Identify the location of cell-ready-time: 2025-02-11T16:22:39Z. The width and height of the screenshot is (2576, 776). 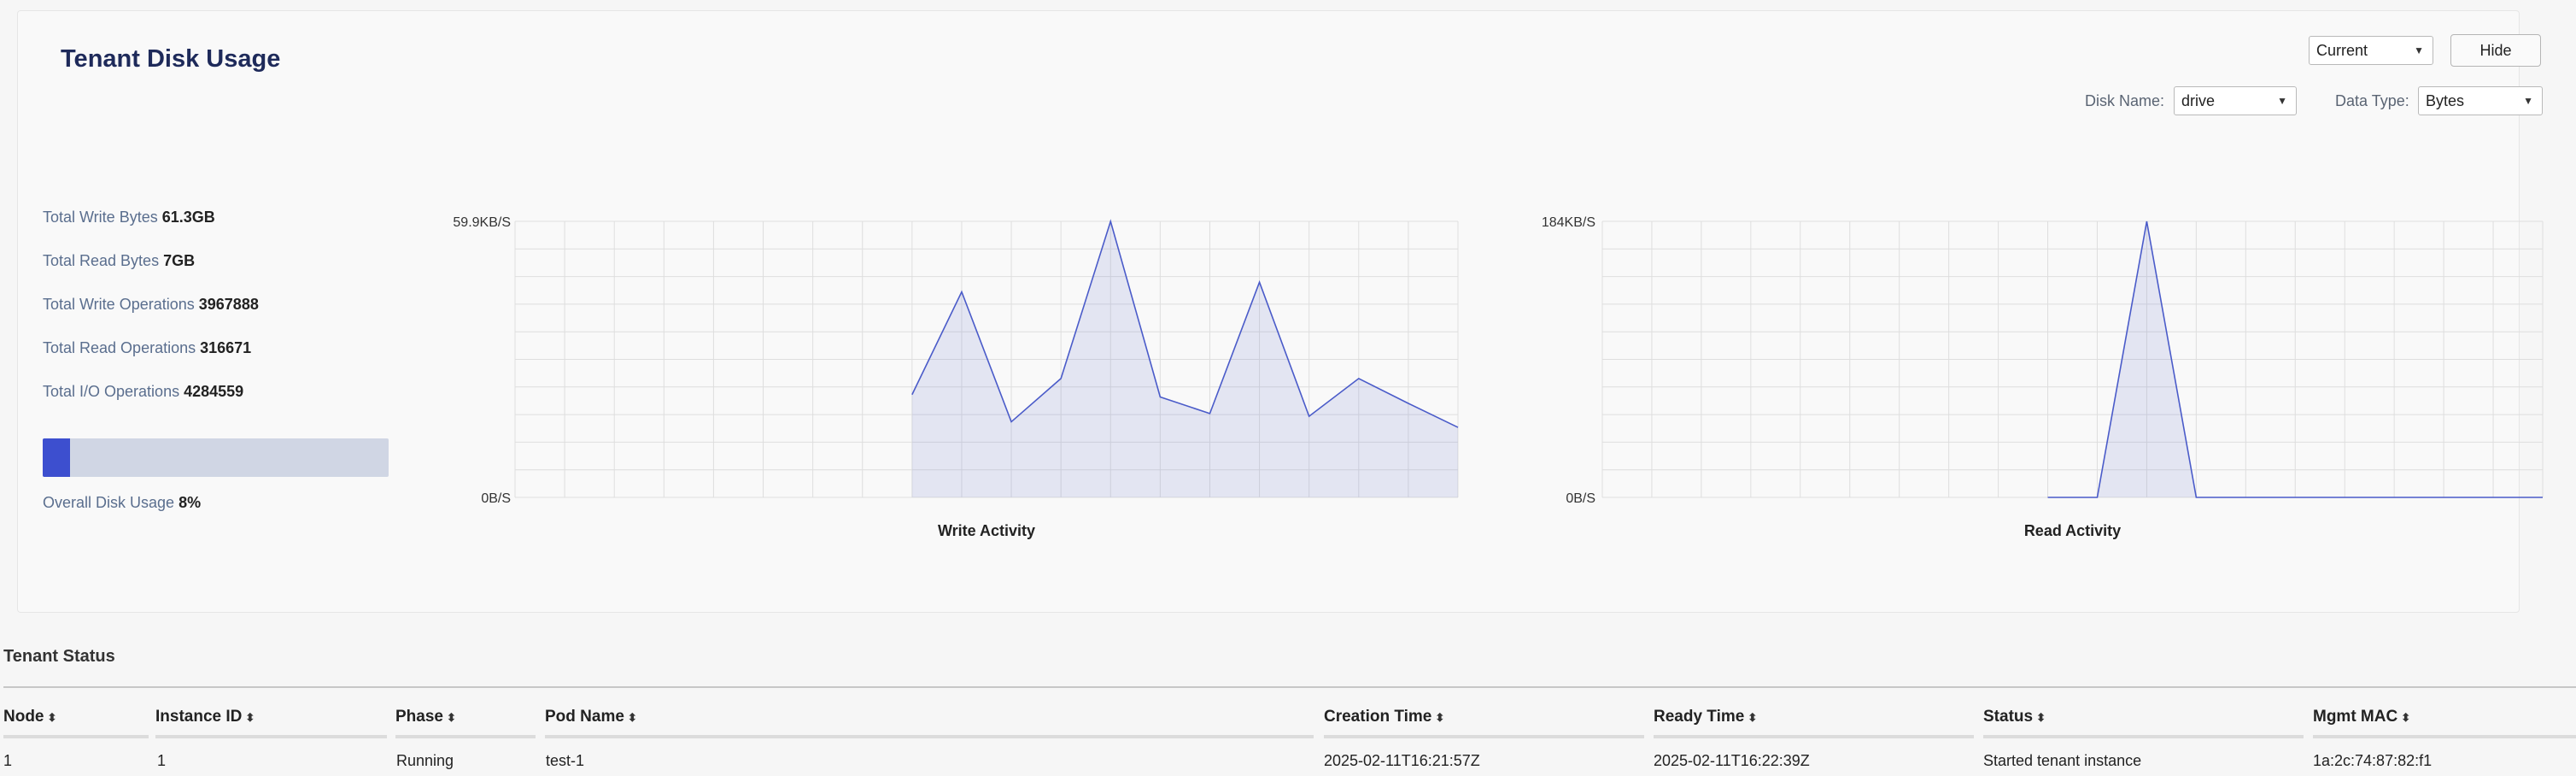
(1732, 760).